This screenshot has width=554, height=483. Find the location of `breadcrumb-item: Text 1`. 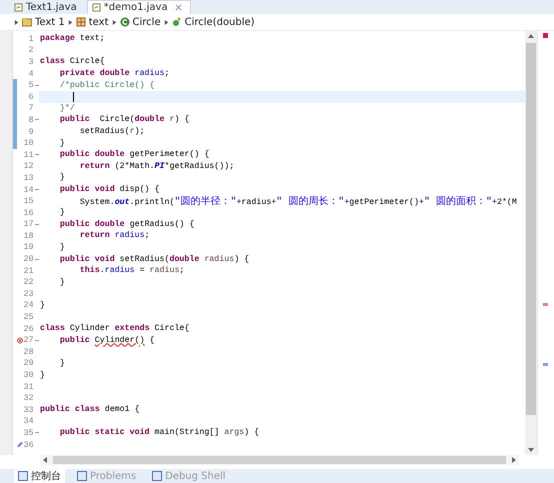

breadcrumb-item: Text 1 is located at coordinates (43, 22).